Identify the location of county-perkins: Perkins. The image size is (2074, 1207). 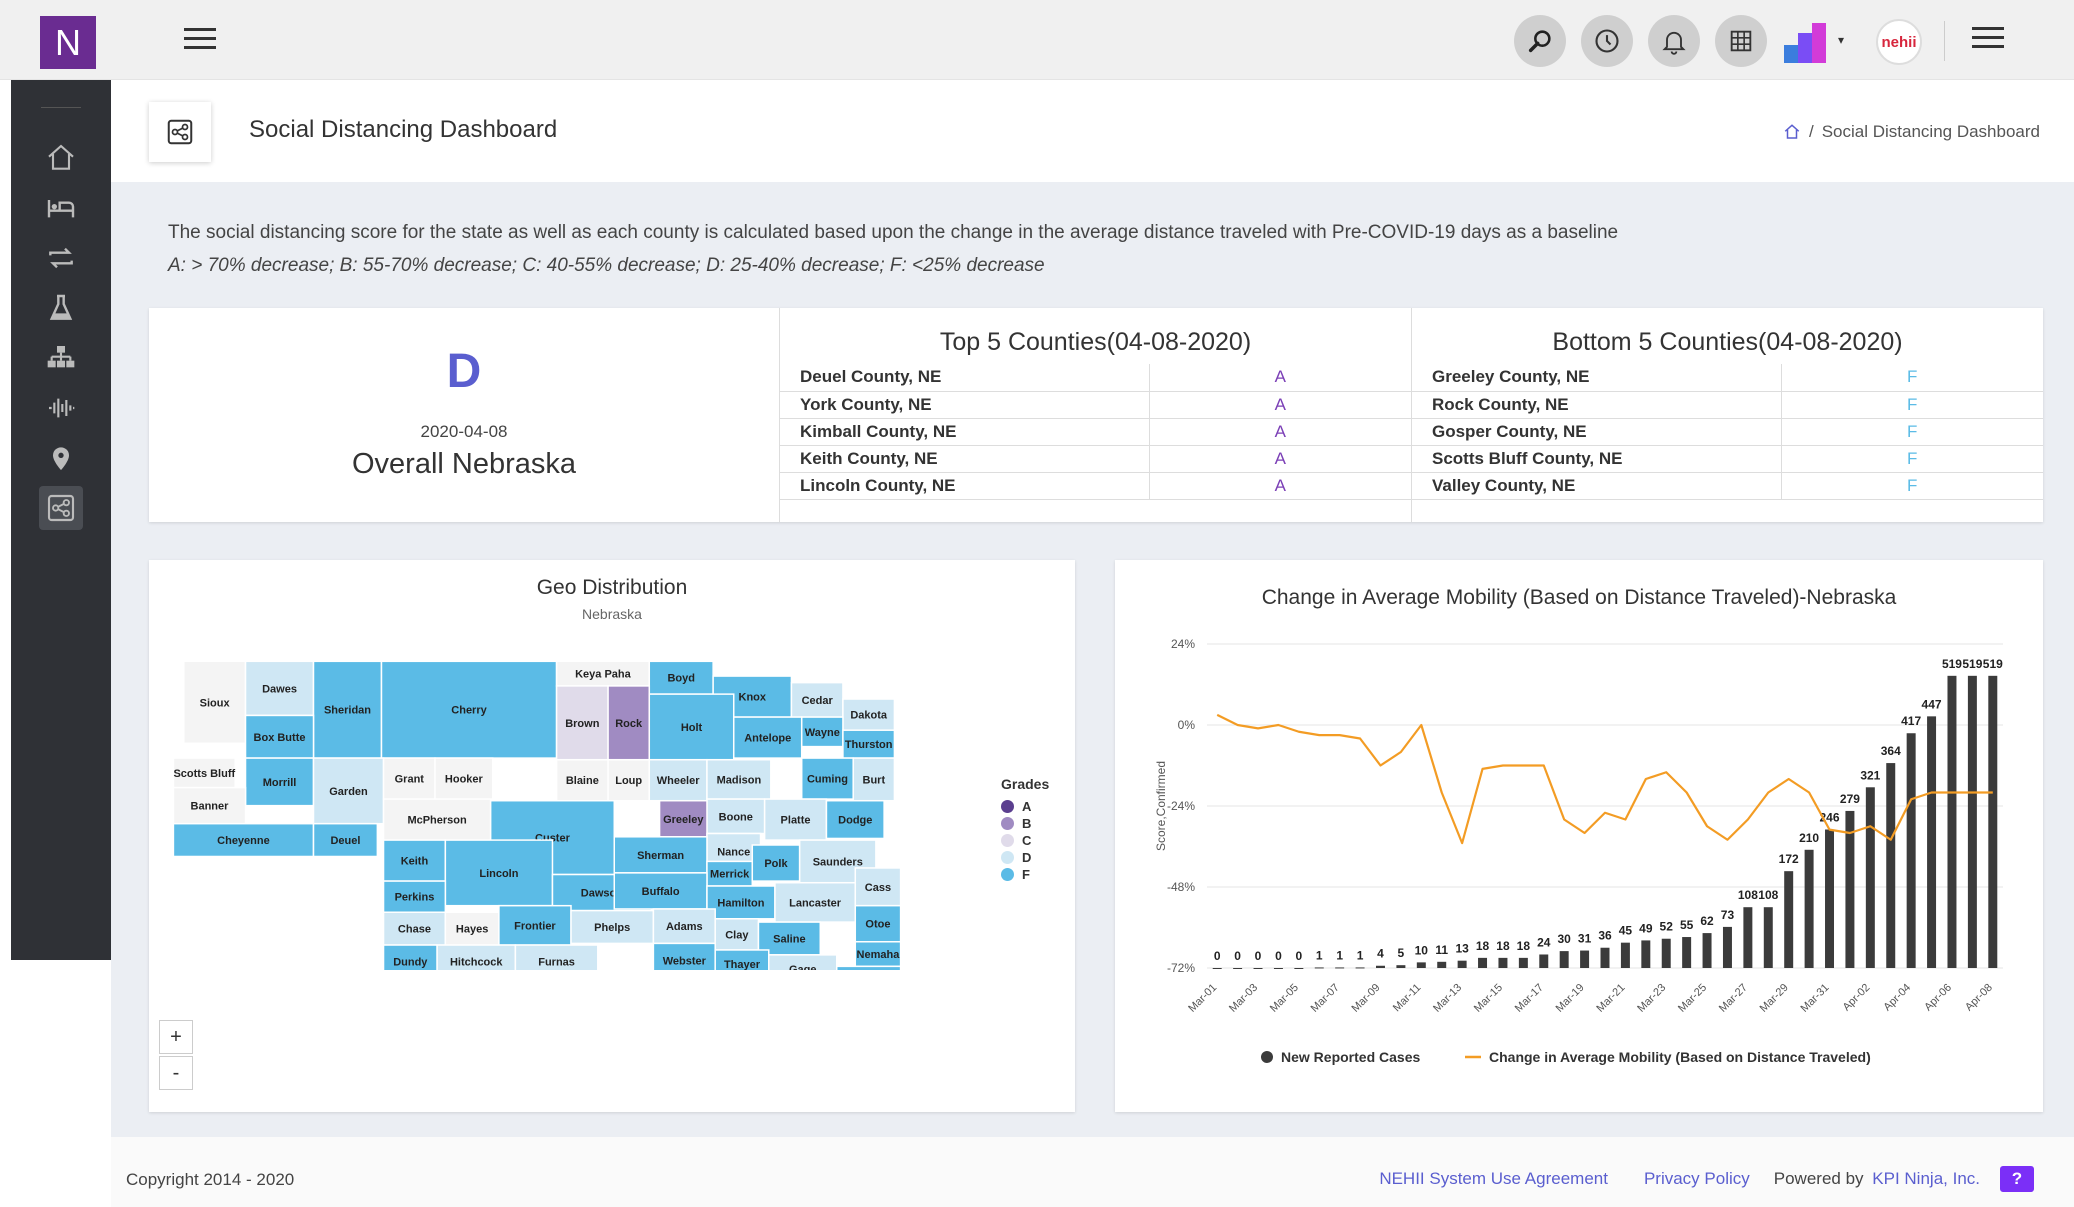
(414, 896).